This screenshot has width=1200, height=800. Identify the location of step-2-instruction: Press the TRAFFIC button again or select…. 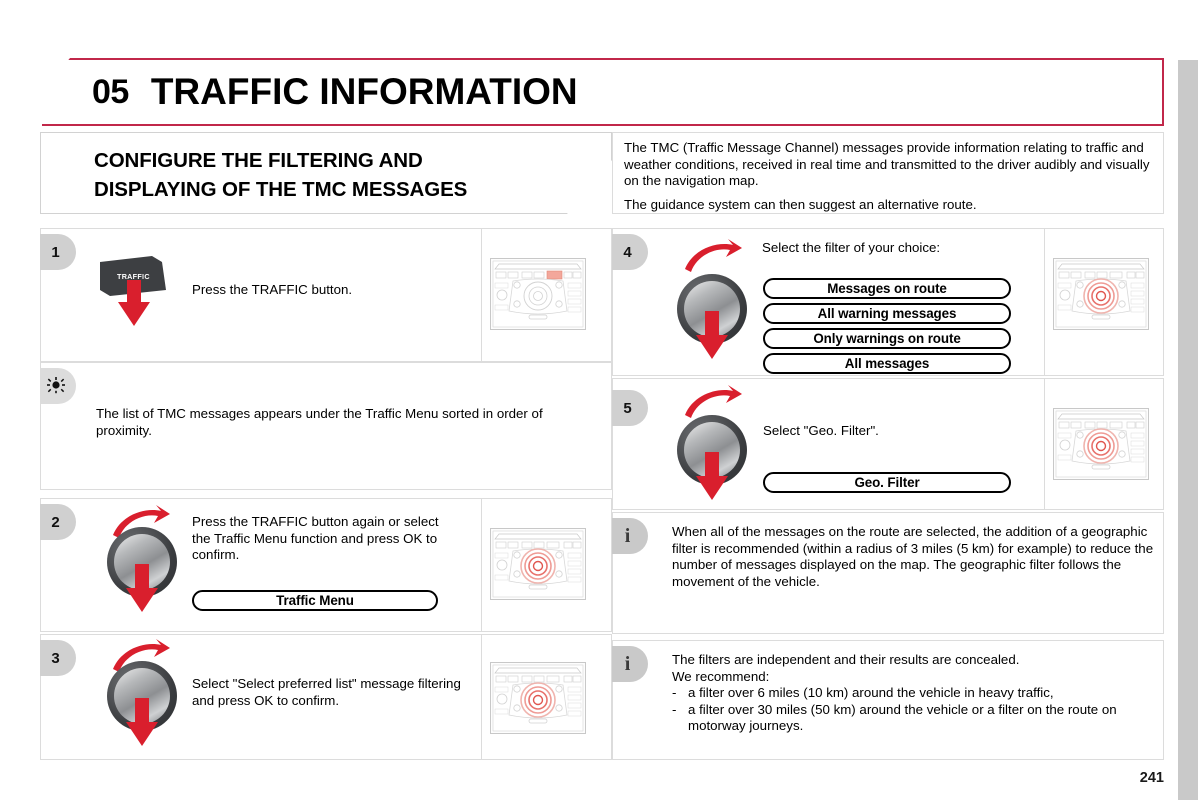
(315, 538).